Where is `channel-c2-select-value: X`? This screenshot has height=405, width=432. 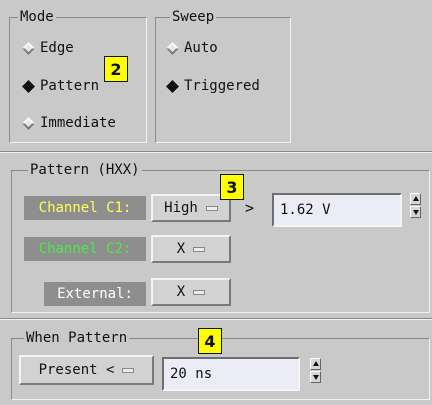 channel-c2-select-value: X is located at coordinates (181, 249).